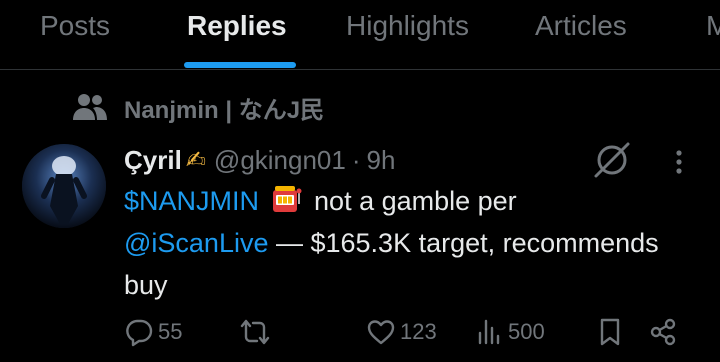  What do you see at coordinates (170, 331) in the screenshot?
I see `reply-count: 55` at bounding box center [170, 331].